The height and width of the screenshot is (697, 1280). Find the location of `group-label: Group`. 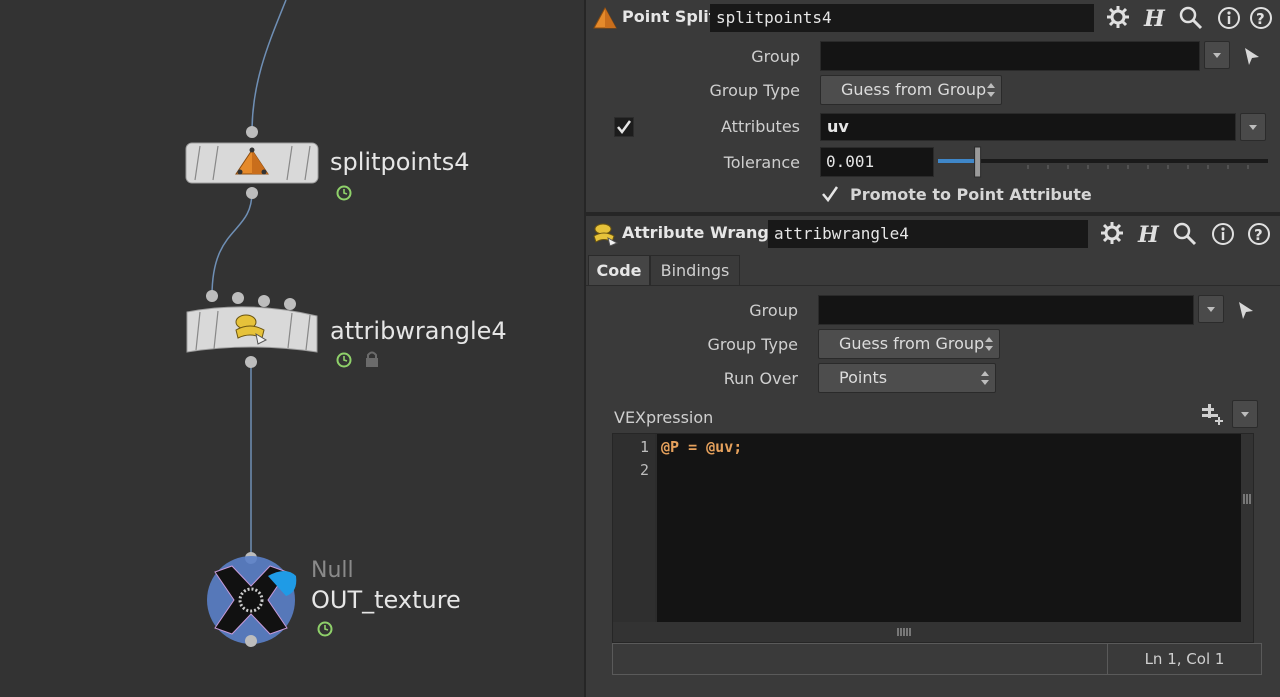

group-label: Group is located at coordinates (775, 56).